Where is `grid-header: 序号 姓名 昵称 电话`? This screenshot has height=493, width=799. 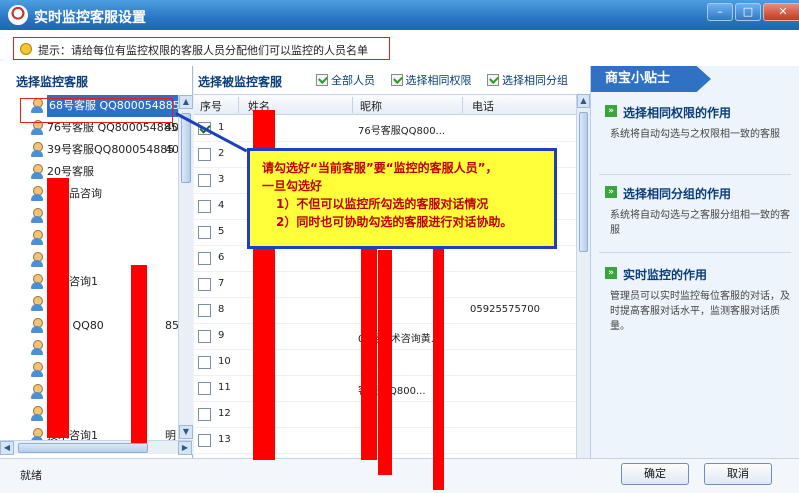 grid-header: 序号 姓名 昵称 电话 is located at coordinates (385, 104).